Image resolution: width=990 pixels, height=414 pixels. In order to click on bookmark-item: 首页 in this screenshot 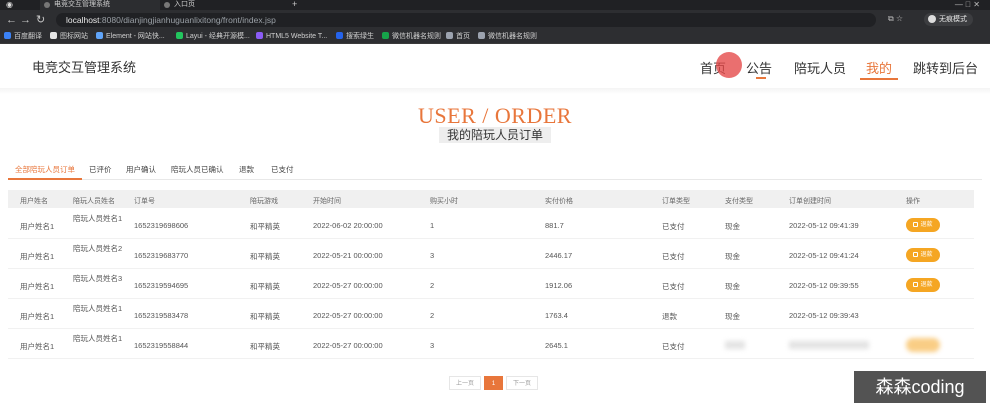, I will do `click(458, 37)`.